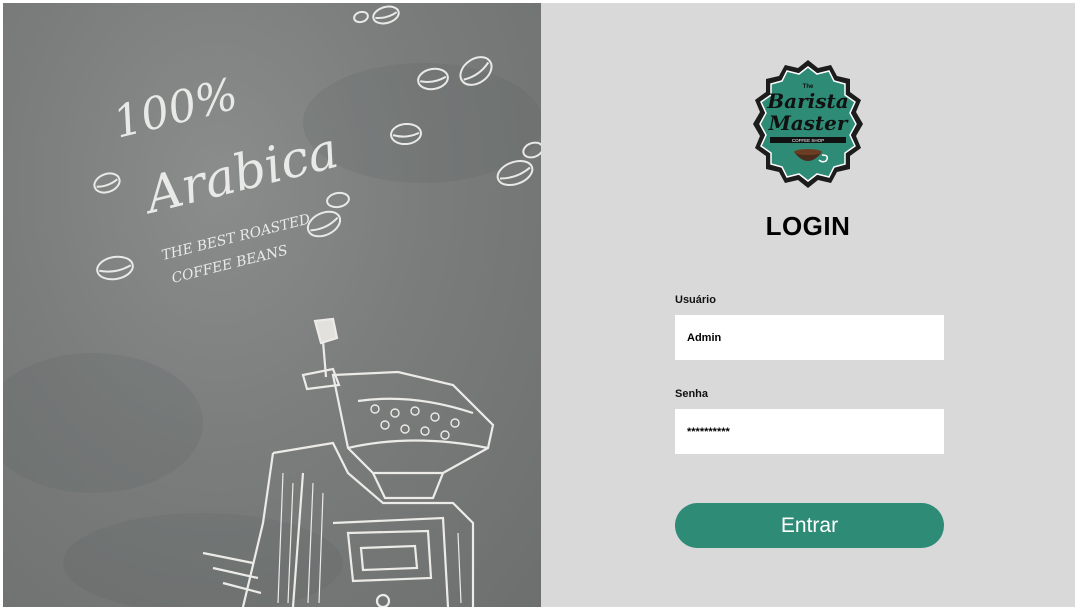 This screenshot has width=1077, height=610. What do you see at coordinates (808, 226) in the screenshot?
I see `login-title: LOGIN` at bounding box center [808, 226].